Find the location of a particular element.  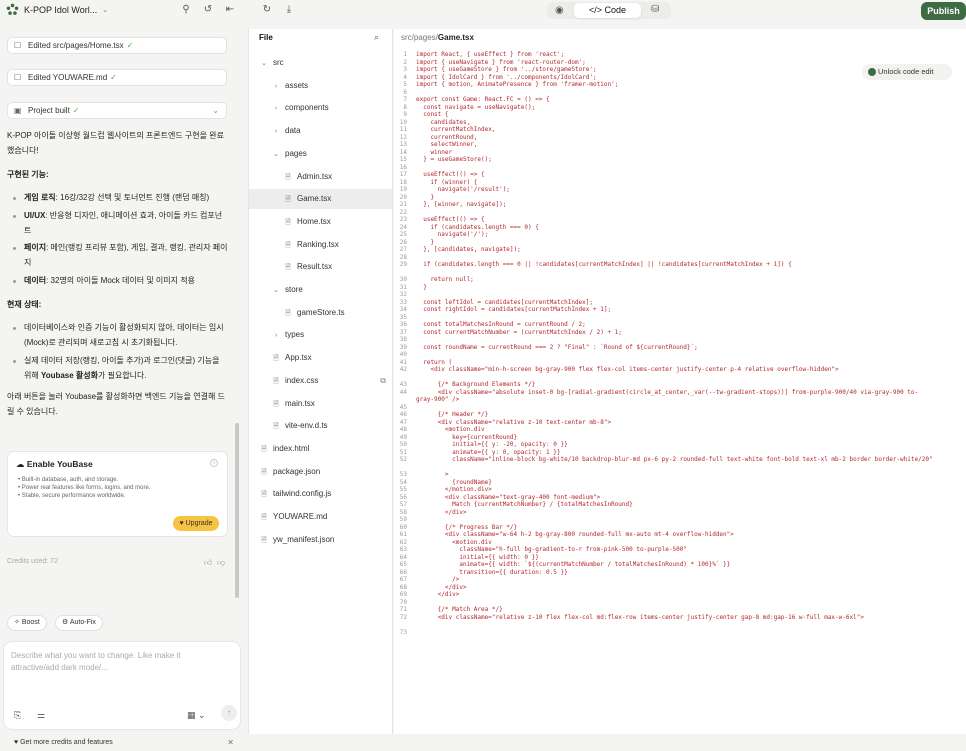

preview-eye-icon: ◉ is located at coordinates (559, 10).